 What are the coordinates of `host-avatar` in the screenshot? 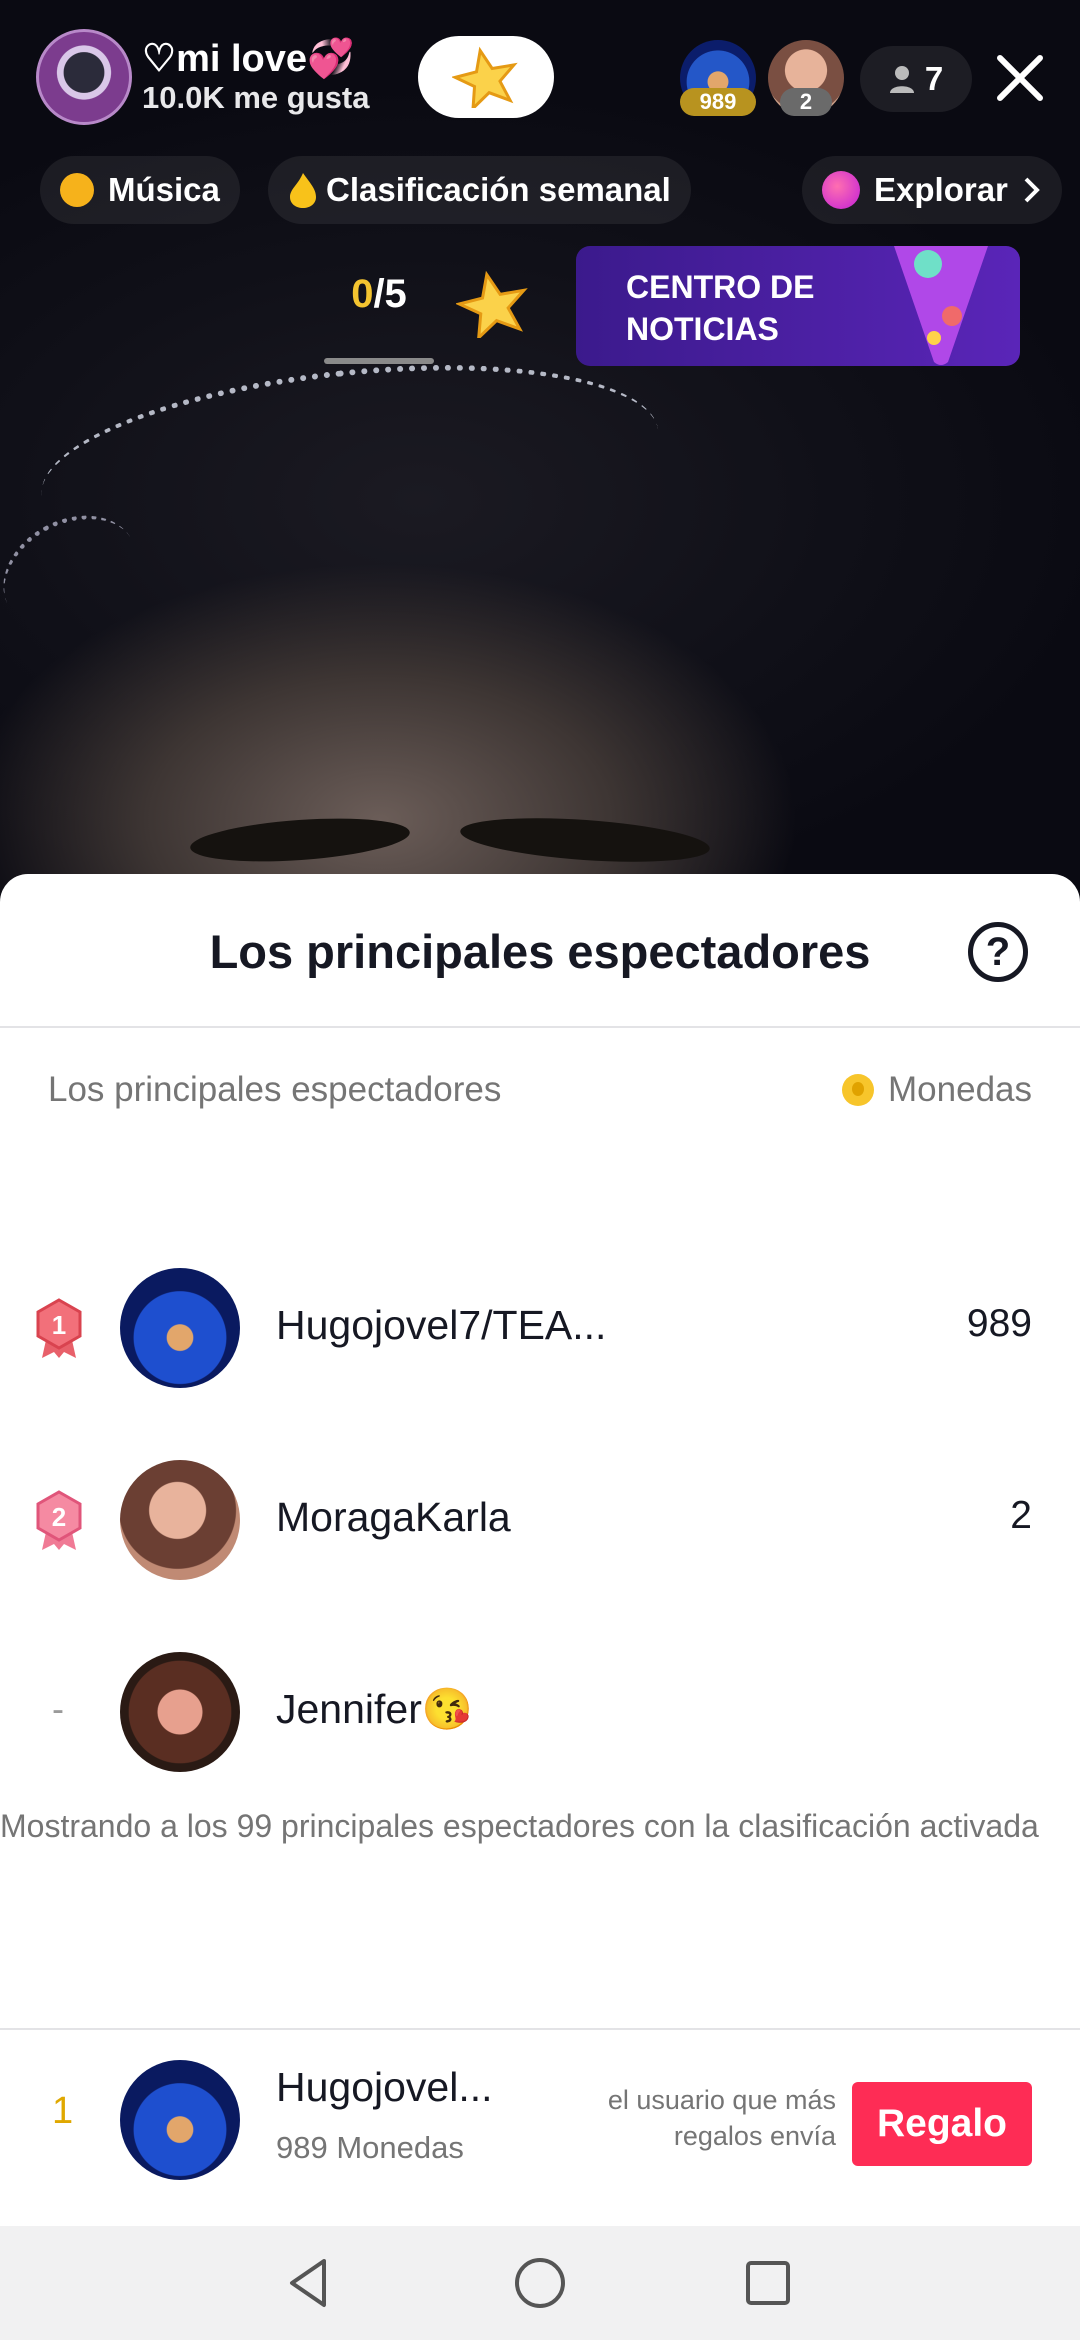 It's located at (84, 77).